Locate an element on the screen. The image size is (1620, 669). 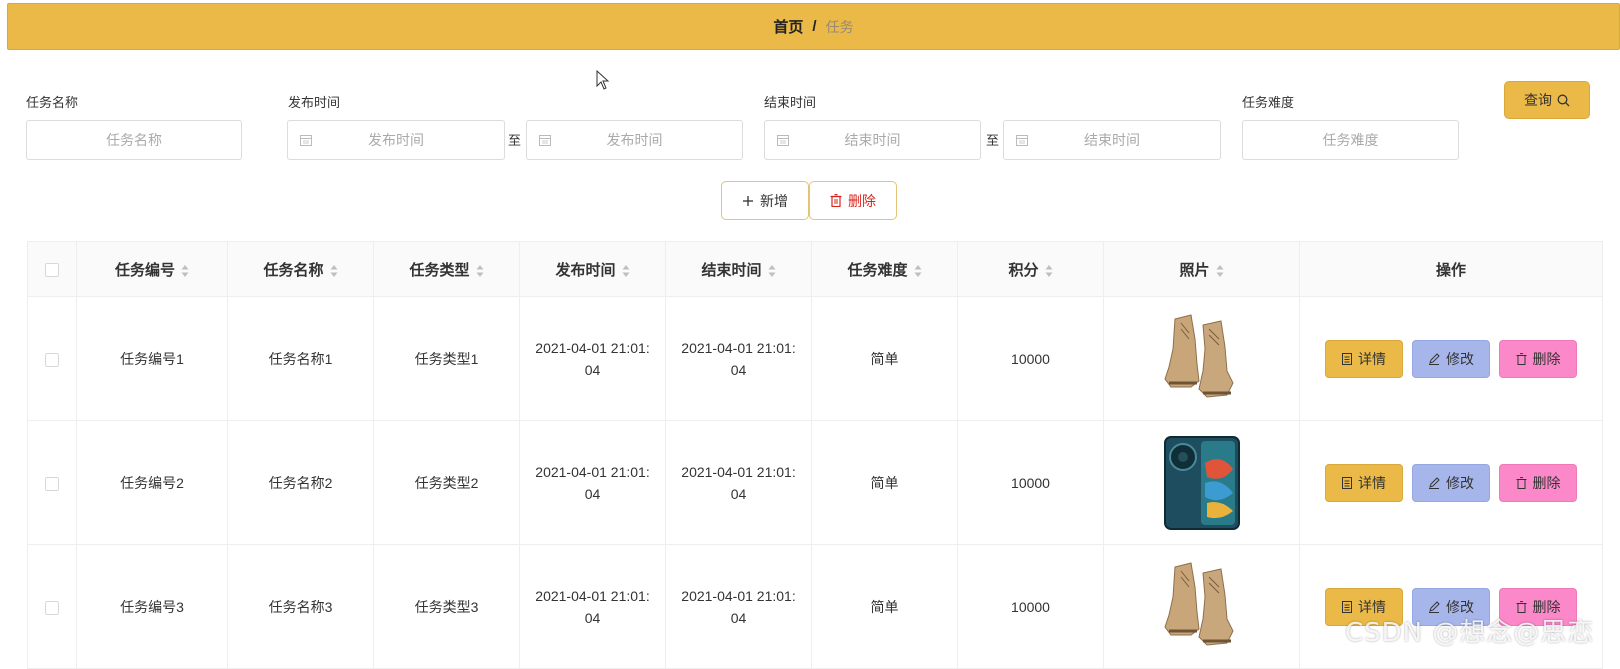
end-time-start-placeholder: 结束时间 is located at coordinates (872, 140).